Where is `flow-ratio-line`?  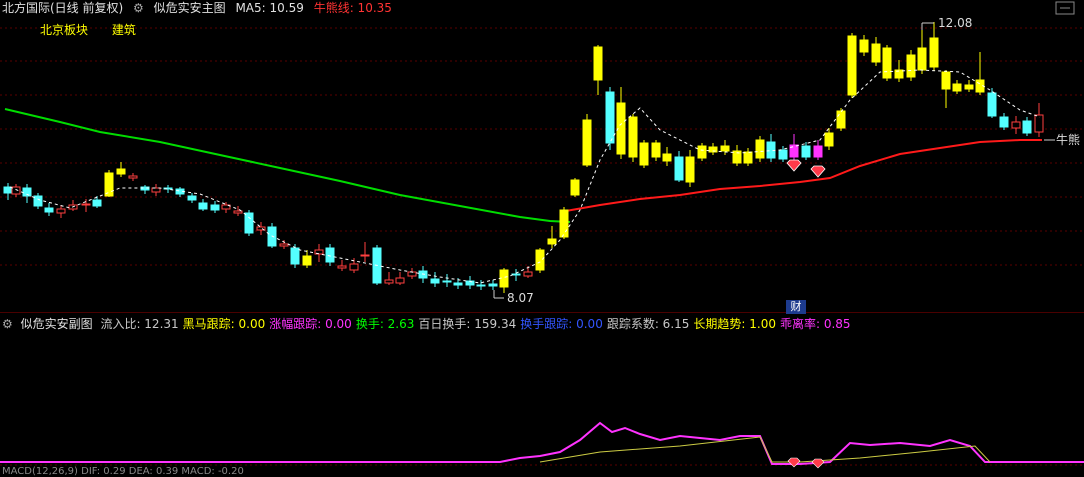 flow-ratio-line is located at coordinates (542, 443).